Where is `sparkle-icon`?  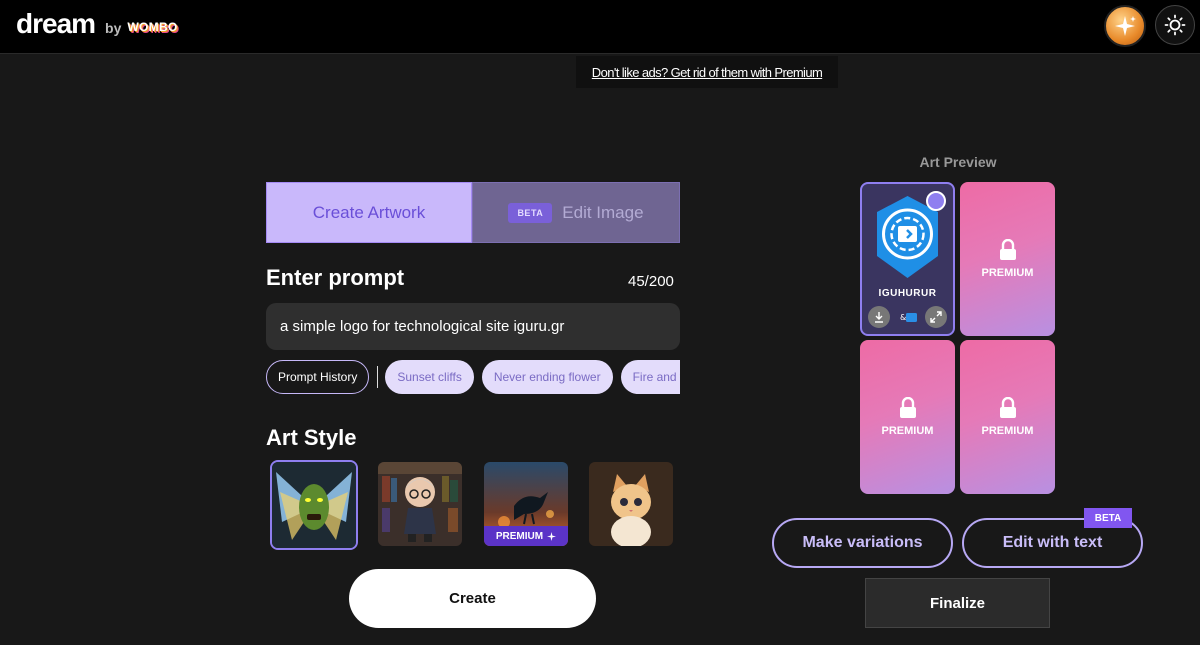
sparkle-icon is located at coordinates (552, 536).